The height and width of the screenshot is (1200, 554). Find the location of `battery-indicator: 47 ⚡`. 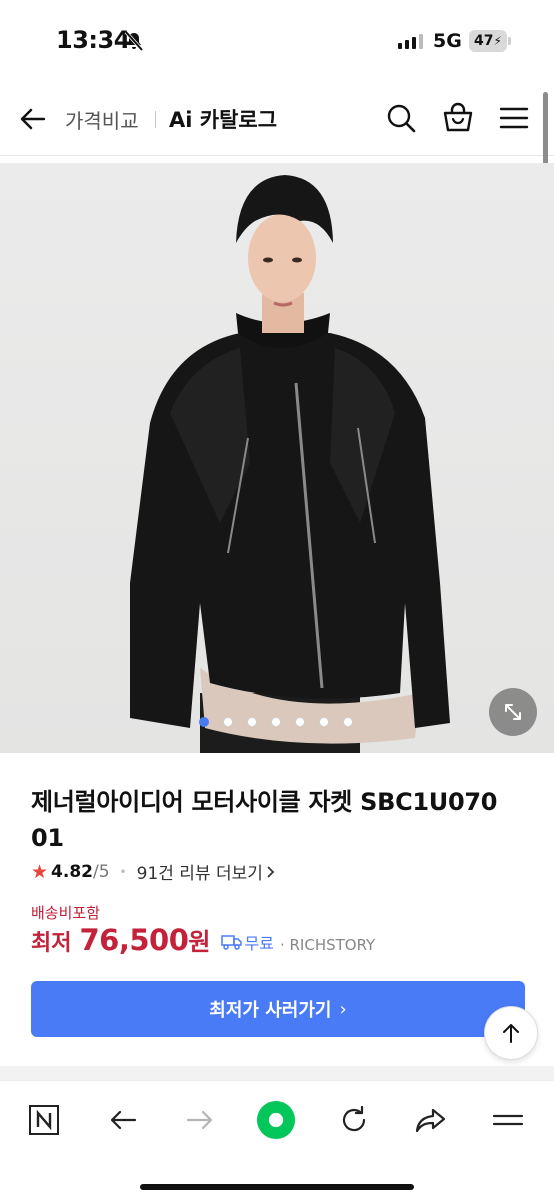

battery-indicator: 47 ⚡ is located at coordinates (490, 41).